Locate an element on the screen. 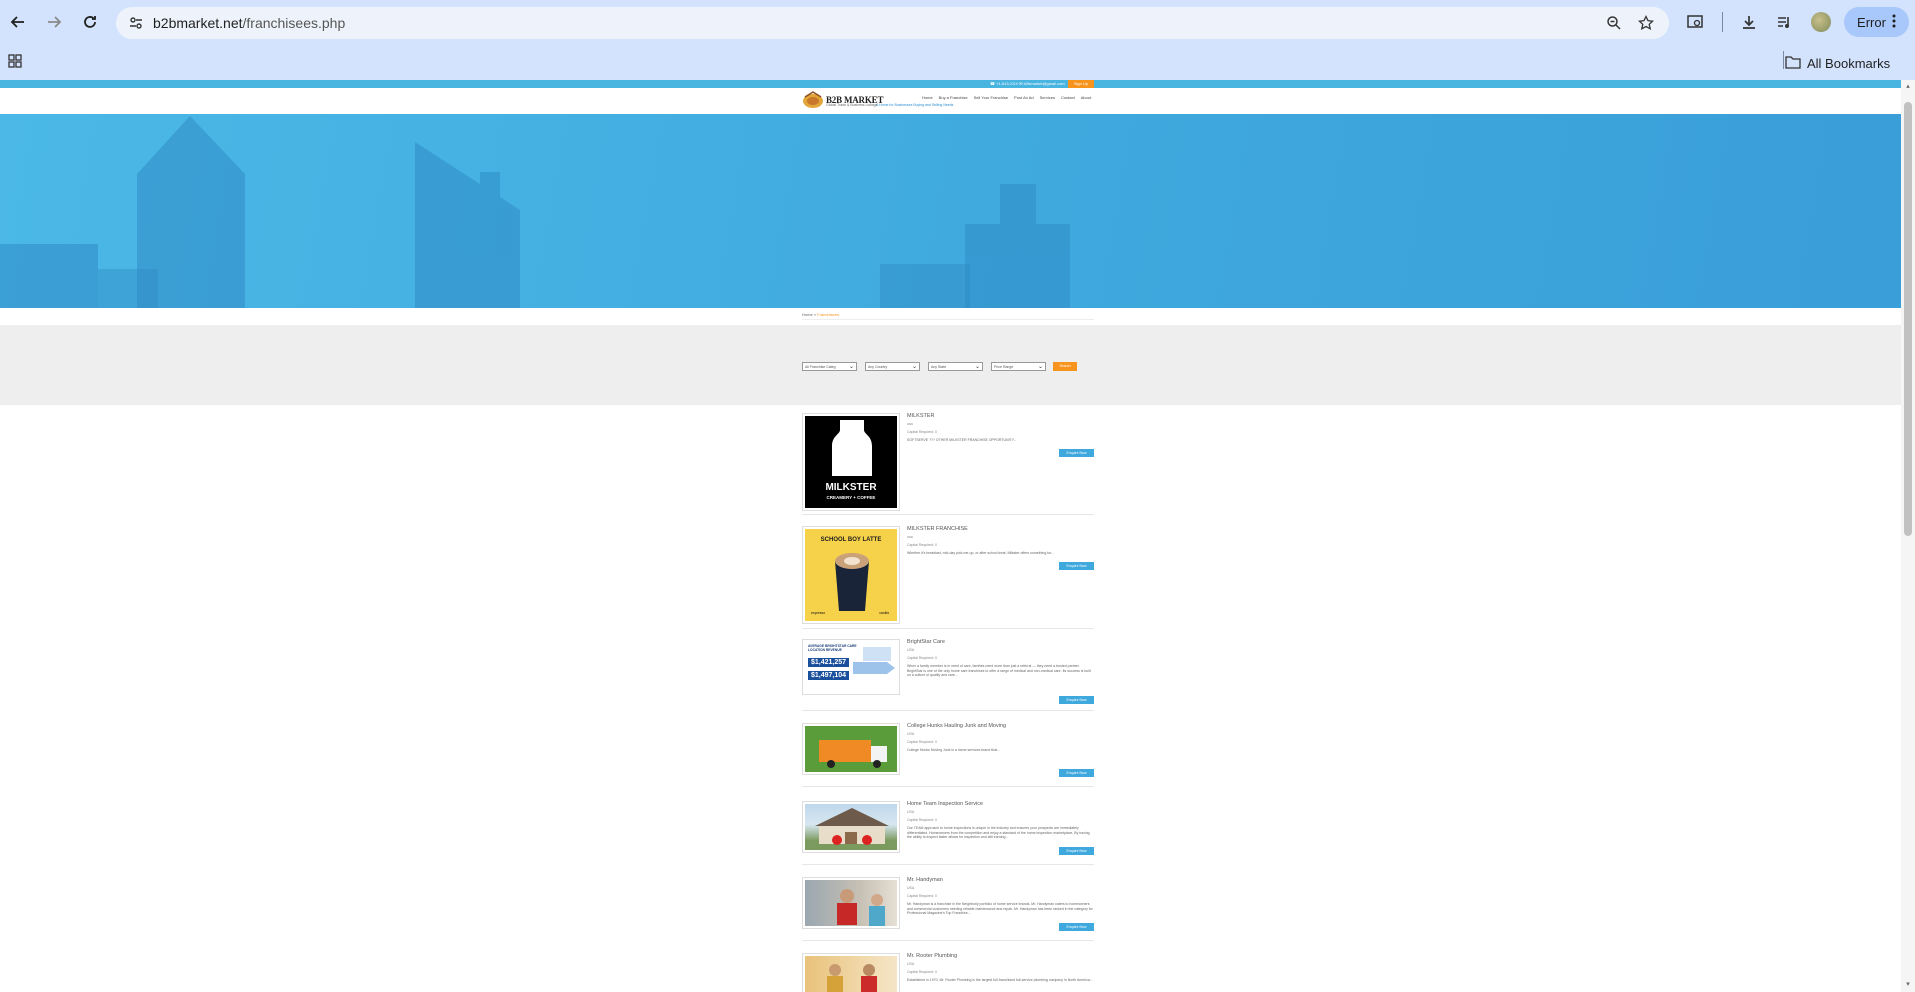  hero-skyline-illustration is located at coordinates (535, 212).